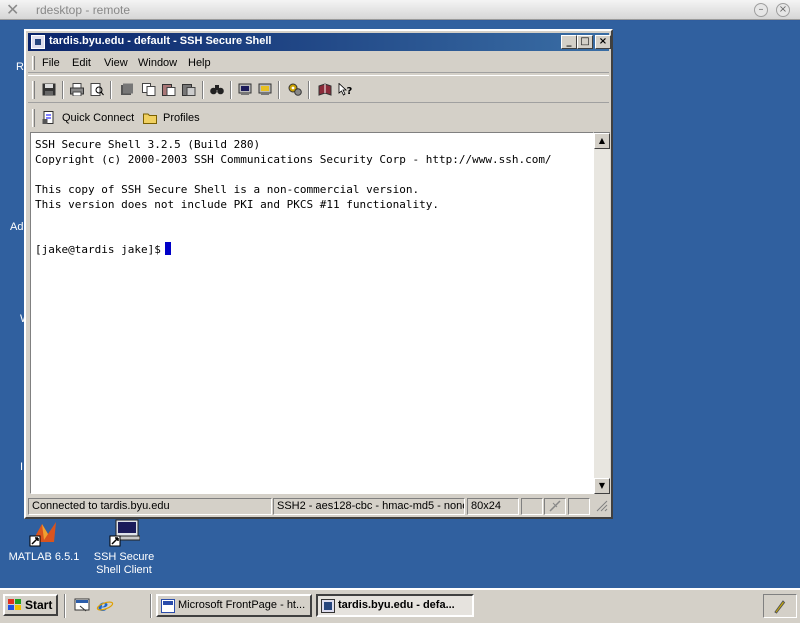 This screenshot has width=800, height=623. I want to click on rdesktop-titlebar: ✕ rdesktop - remote – ×, so click(400, 10).